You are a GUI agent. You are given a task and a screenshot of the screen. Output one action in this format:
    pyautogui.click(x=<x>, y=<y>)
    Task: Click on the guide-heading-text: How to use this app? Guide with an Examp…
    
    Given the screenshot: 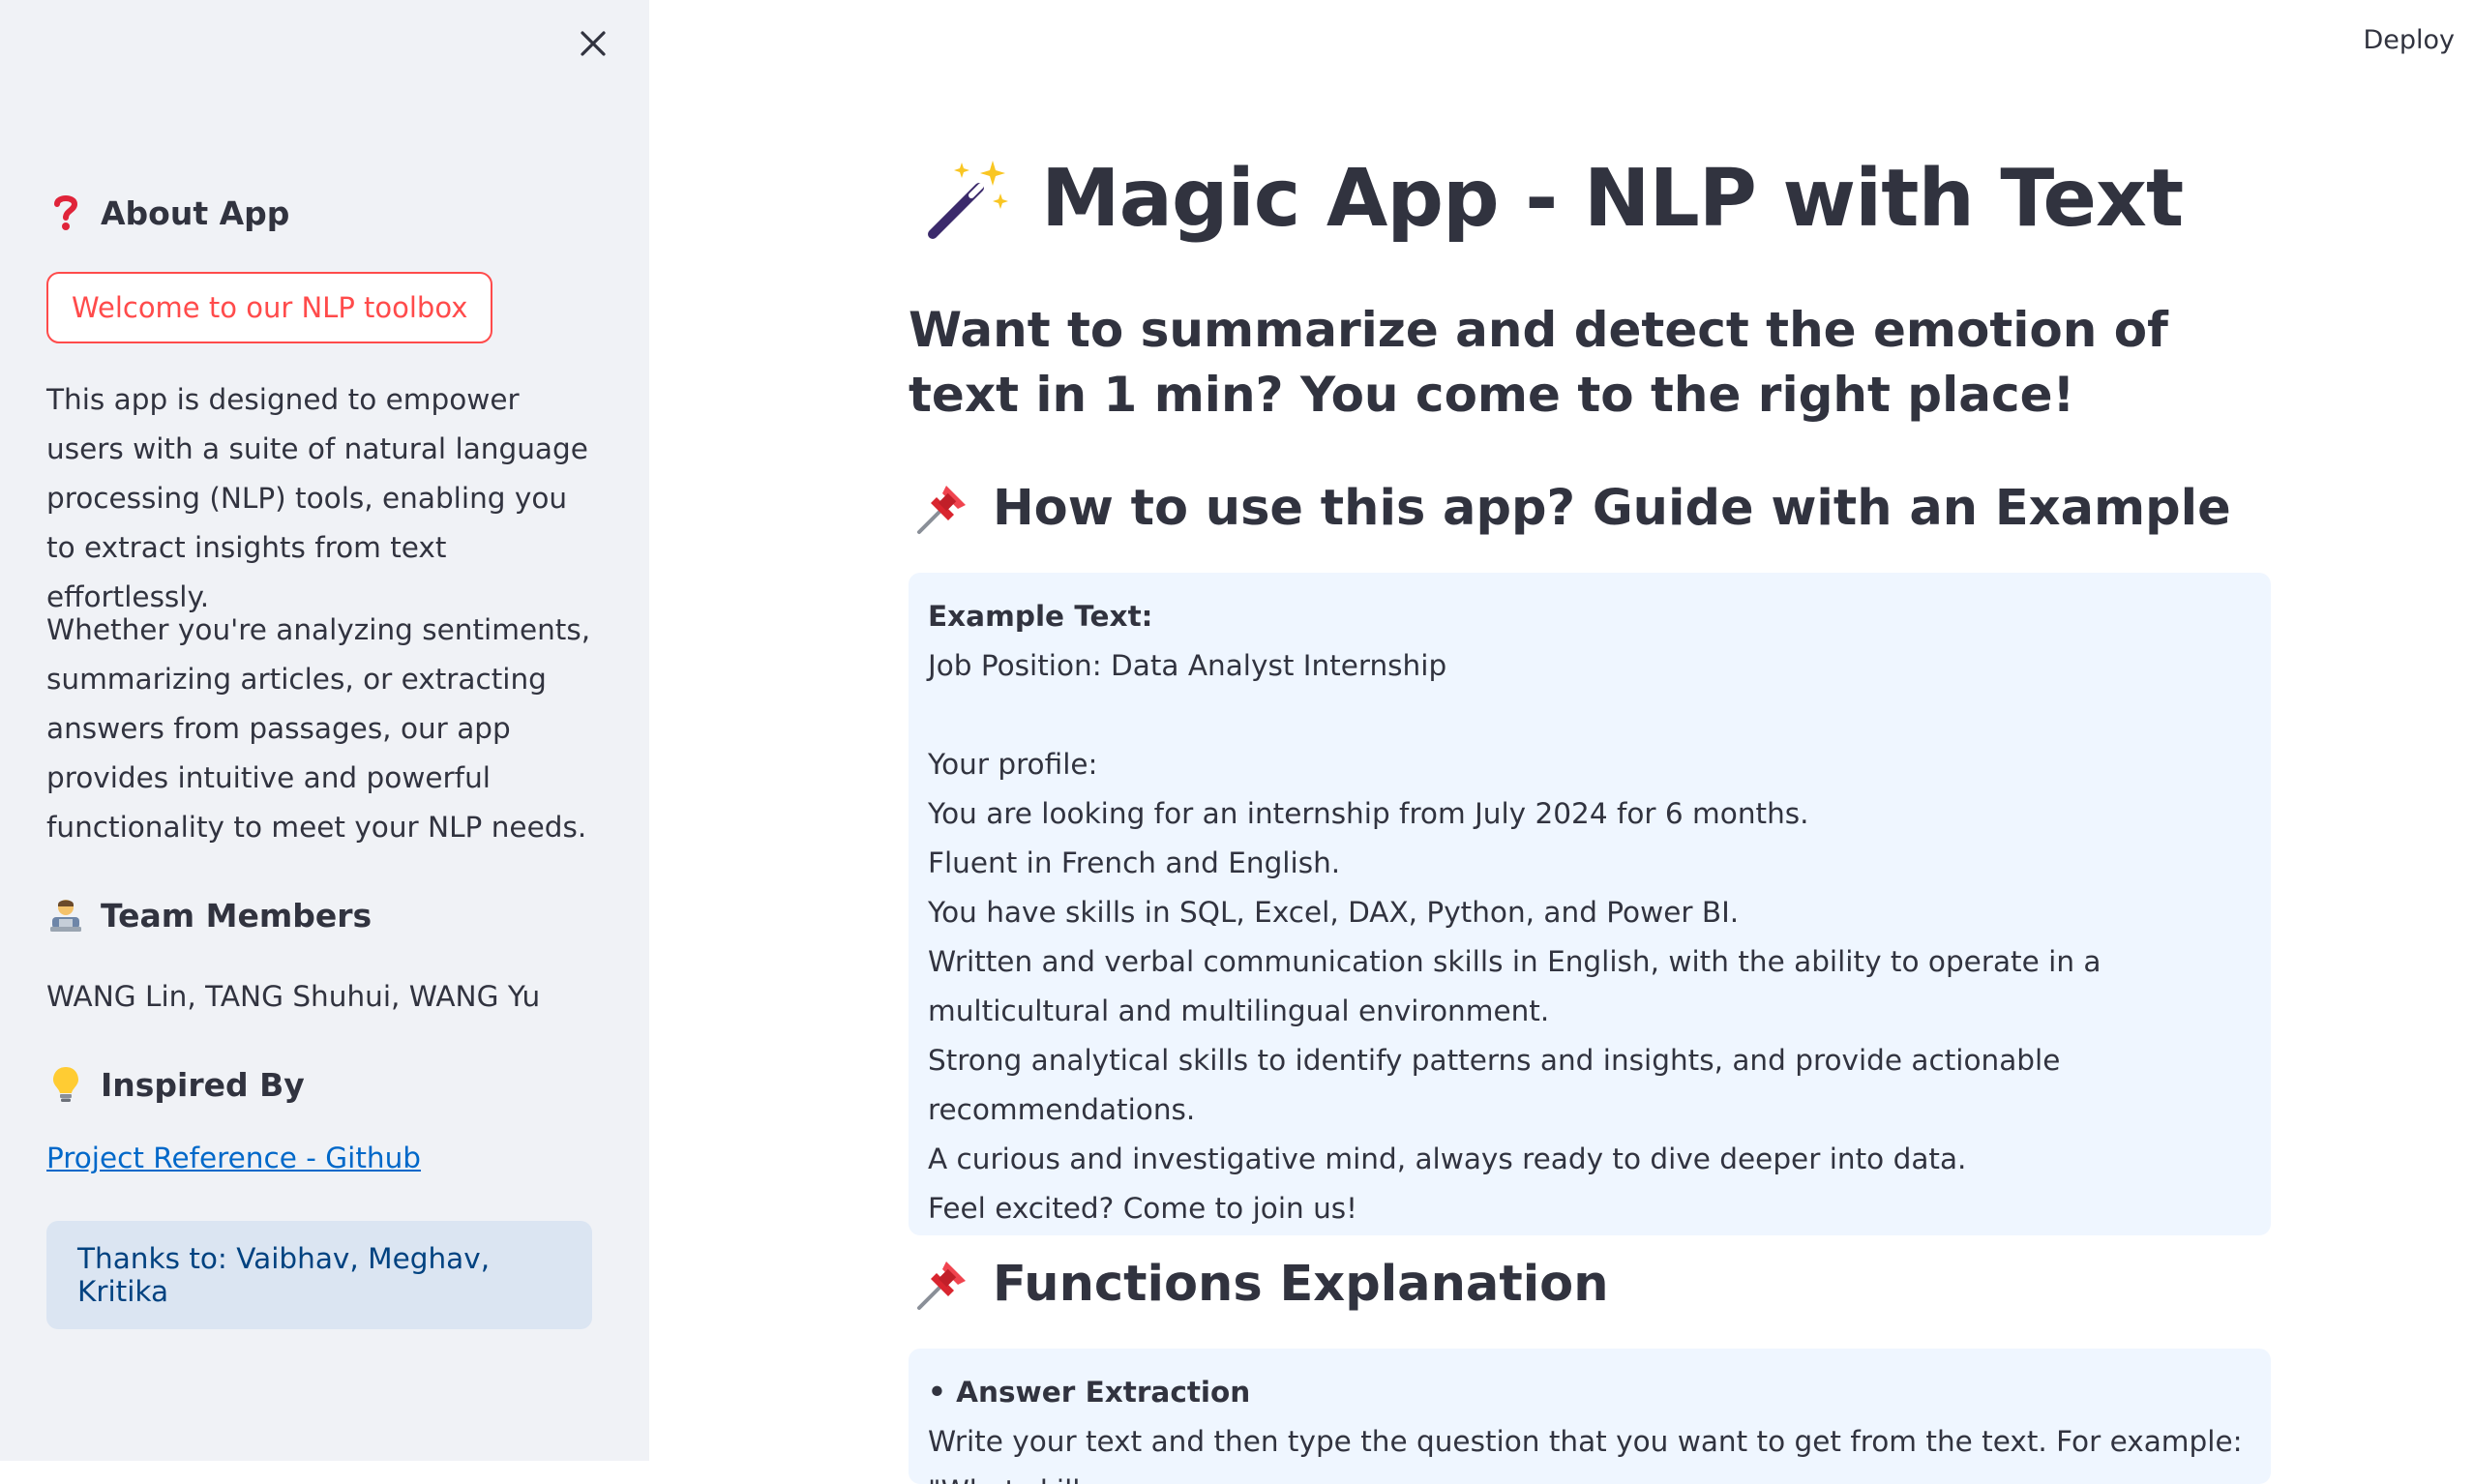 What is the action you would take?
    pyautogui.click(x=1612, y=508)
    